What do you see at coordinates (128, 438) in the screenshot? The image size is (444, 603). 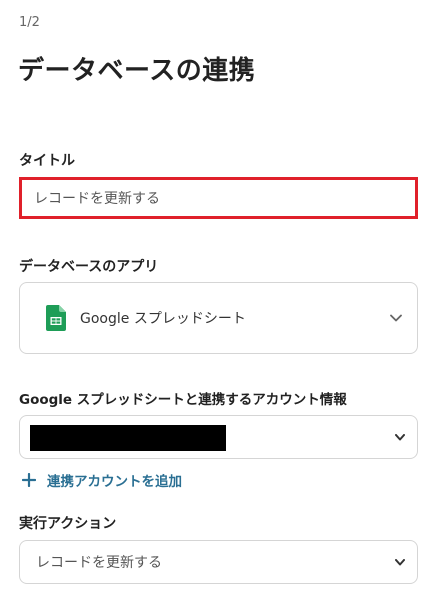 I see `redacted-account-name` at bounding box center [128, 438].